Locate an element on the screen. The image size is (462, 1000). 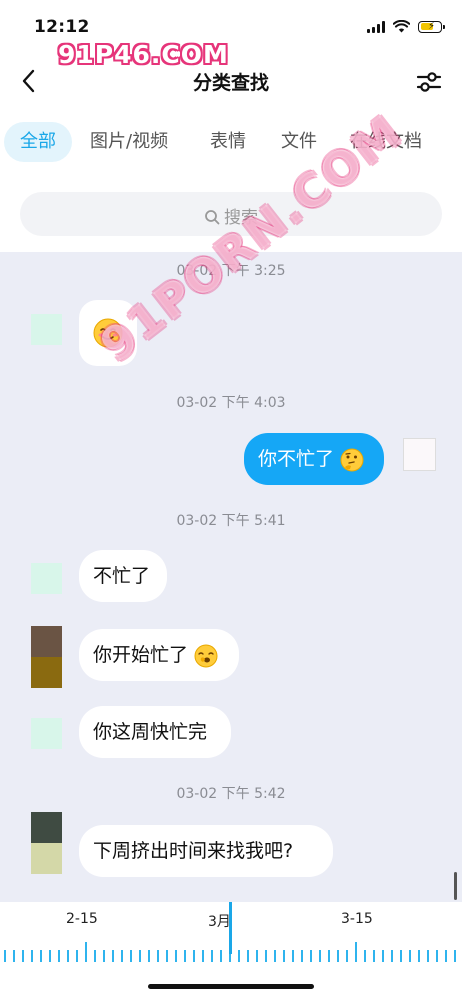
message-text: 不忙了 is located at coordinates (122, 576).